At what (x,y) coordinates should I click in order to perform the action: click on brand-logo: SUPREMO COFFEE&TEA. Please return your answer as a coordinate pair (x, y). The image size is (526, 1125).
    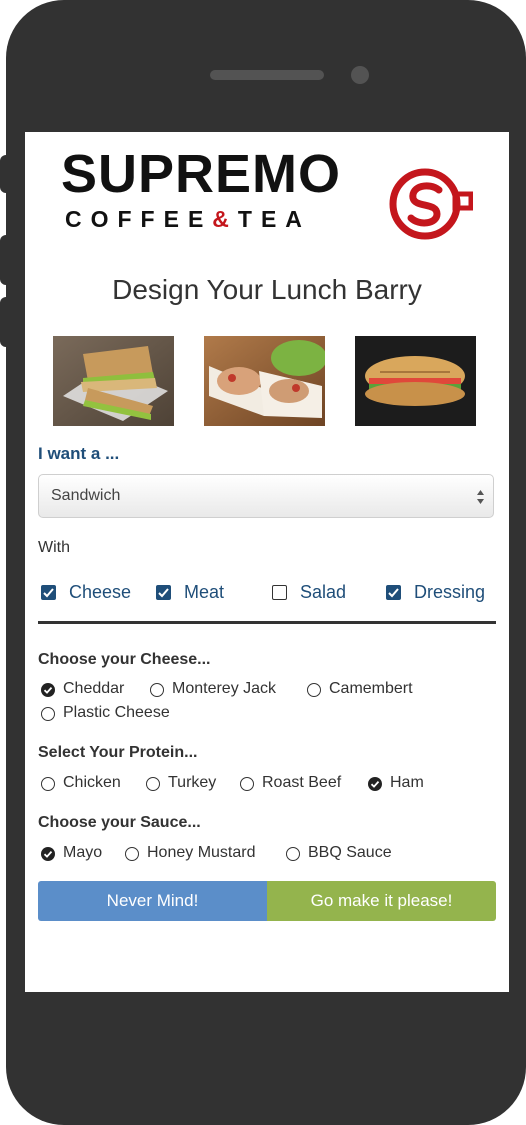
    Looking at the image, I should click on (269, 192).